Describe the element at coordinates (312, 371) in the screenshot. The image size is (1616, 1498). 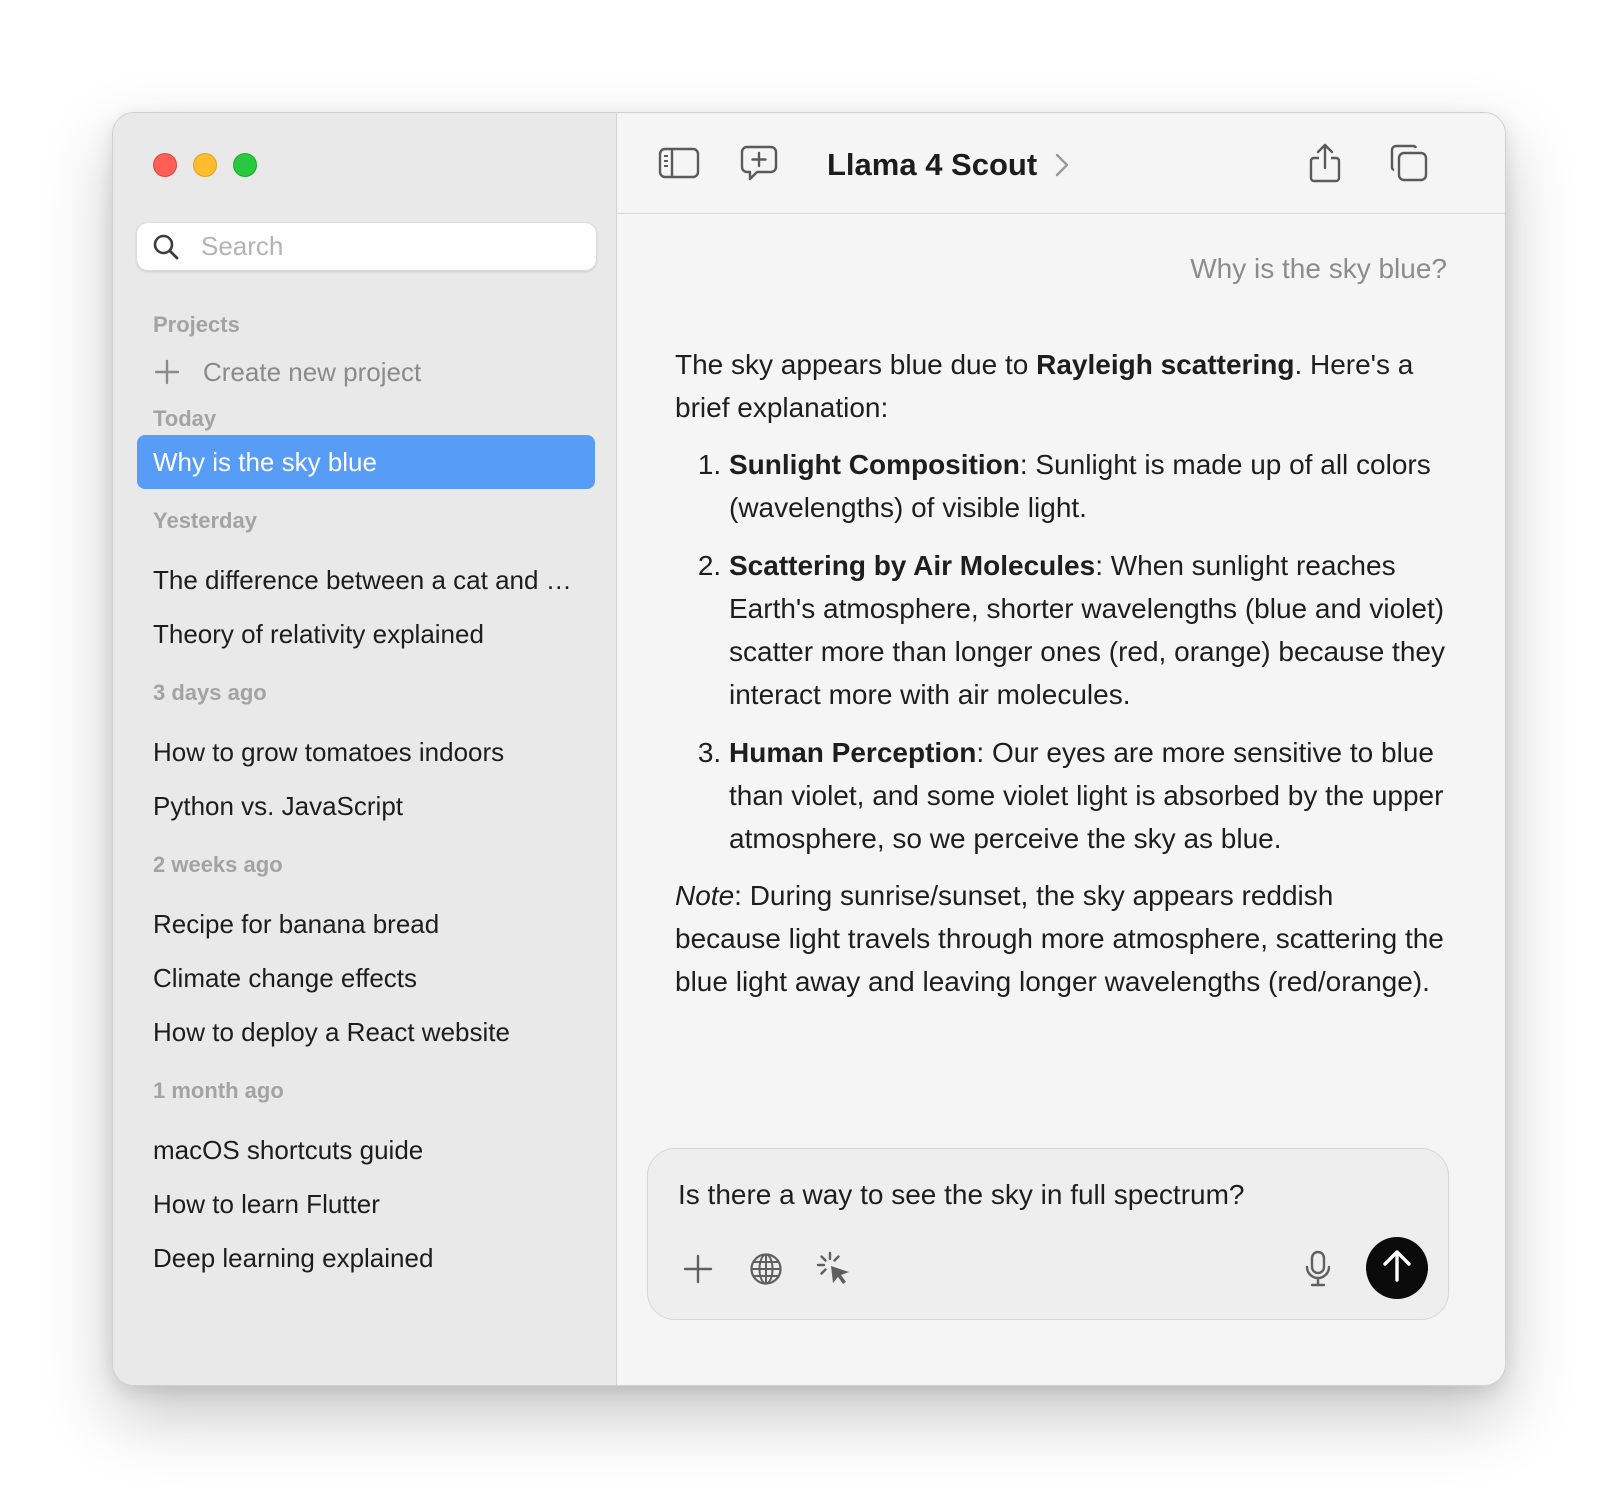
I see `create-project-label: Create new project` at that location.